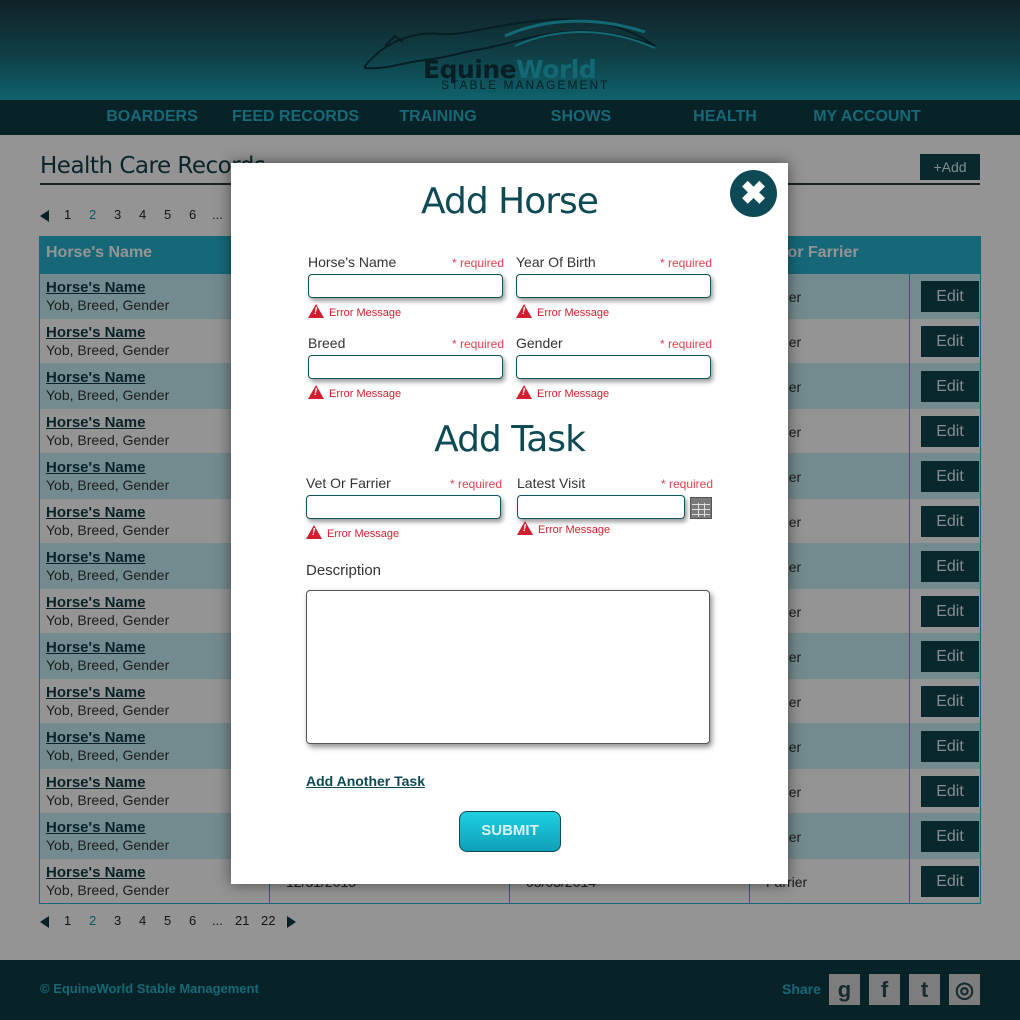 This screenshot has height=1020, width=1020. I want to click on gender-input, so click(613, 367).